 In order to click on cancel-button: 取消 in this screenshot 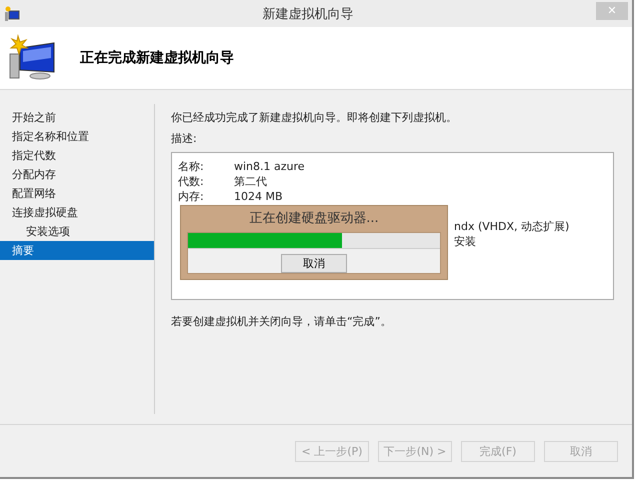, I will do `click(314, 263)`.